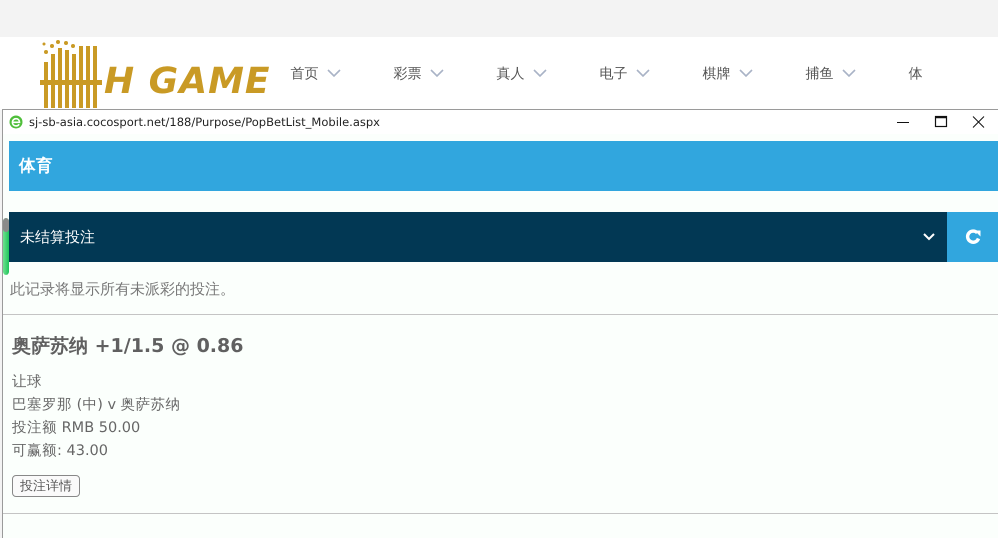 The image size is (998, 538). What do you see at coordinates (46, 486) in the screenshot?
I see `bet-details-button: 投注详情` at bounding box center [46, 486].